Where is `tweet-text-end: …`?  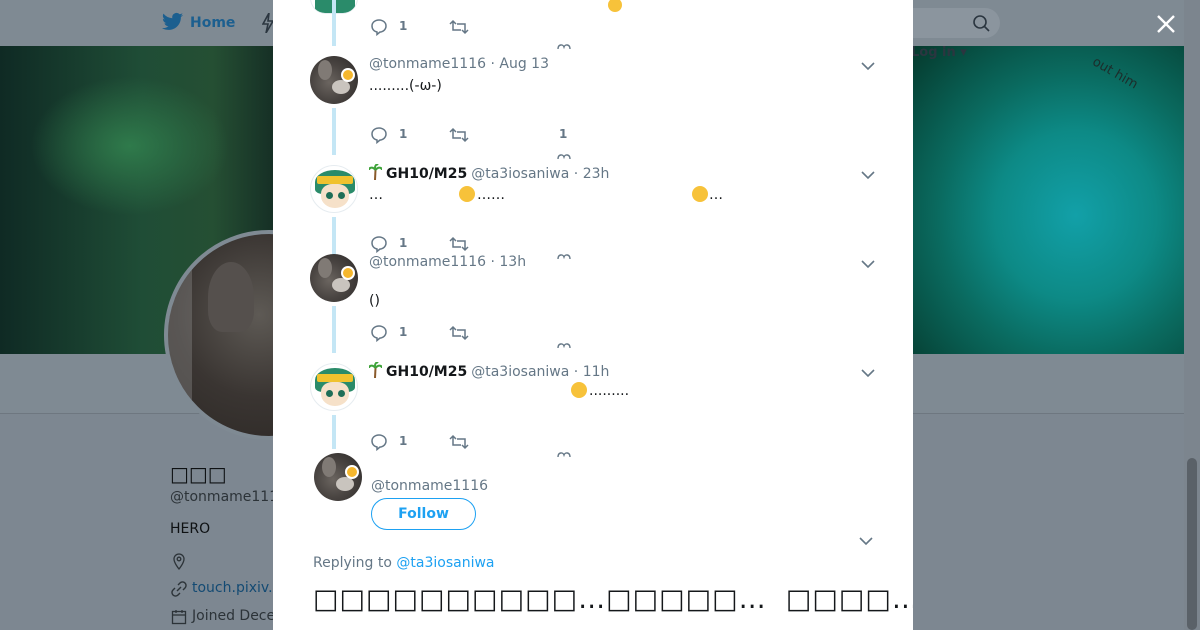 tweet-text-end: … is located at coordinates (716, 195).